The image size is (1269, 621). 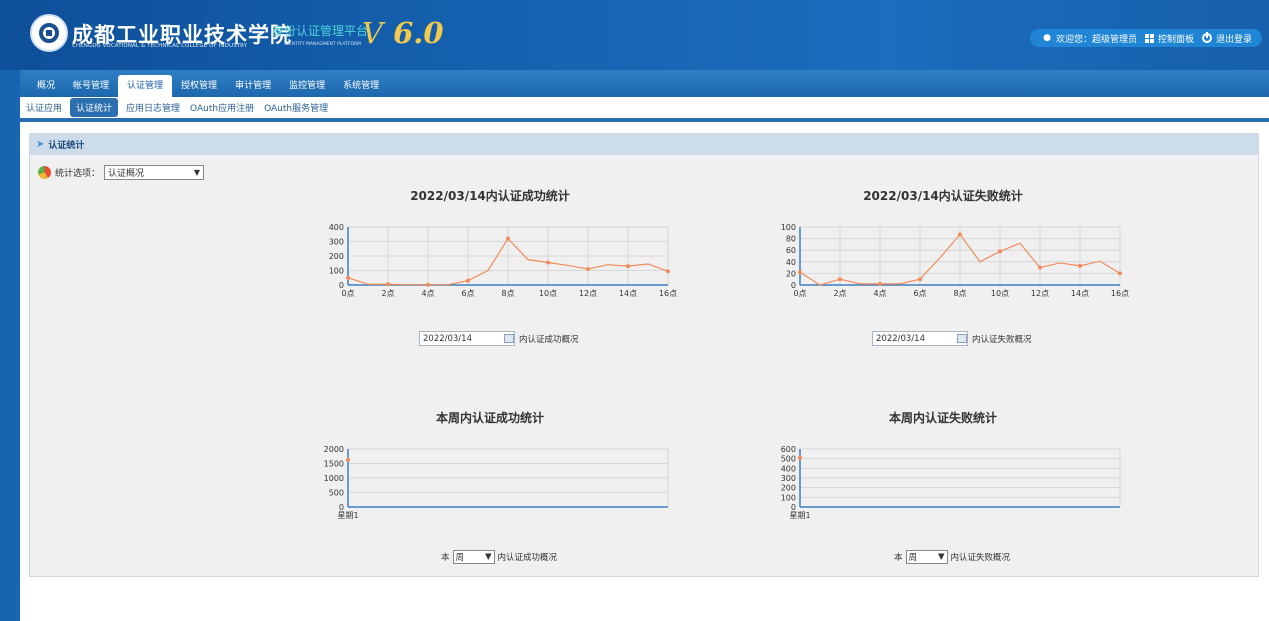 I want to click on chart-title-daily-fail: 2022/03/14内认证失败统计, so click(x=943, y=196).